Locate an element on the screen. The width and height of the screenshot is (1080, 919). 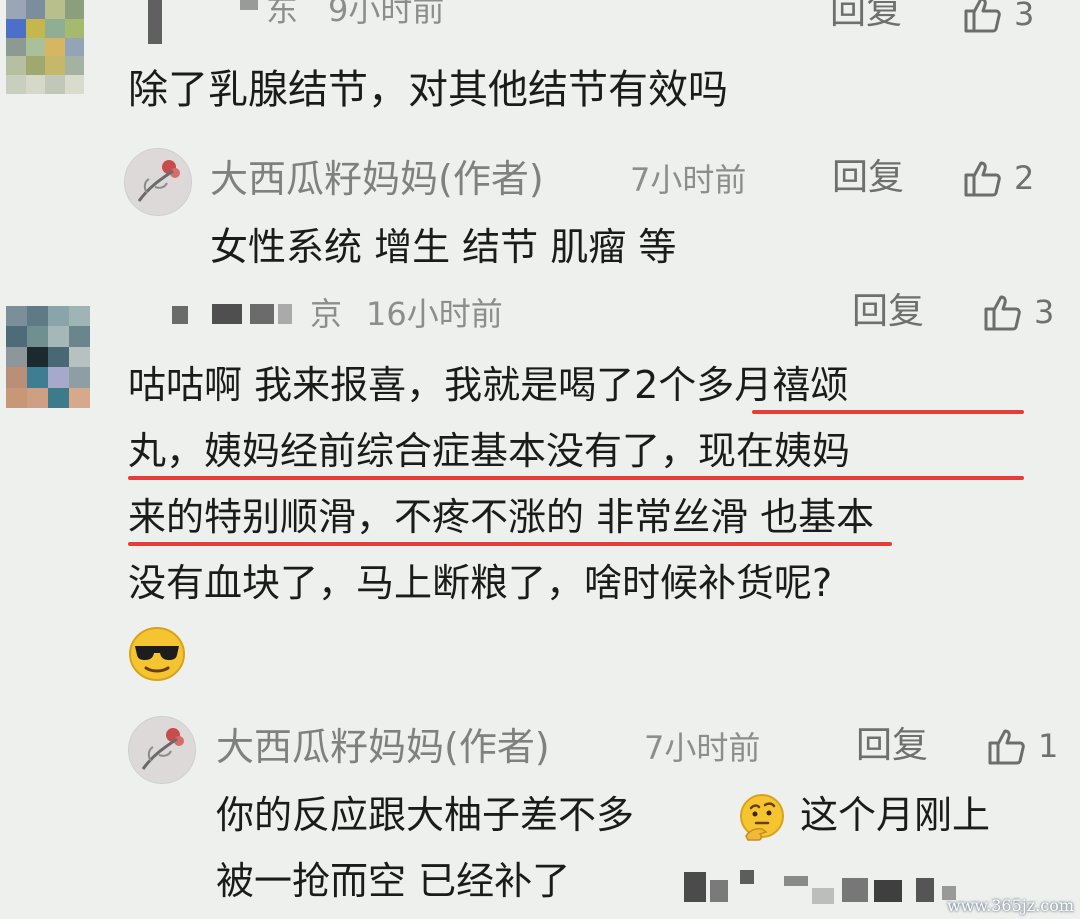
reply-2-like-button: 1 is located at coordinates (1021, 746).